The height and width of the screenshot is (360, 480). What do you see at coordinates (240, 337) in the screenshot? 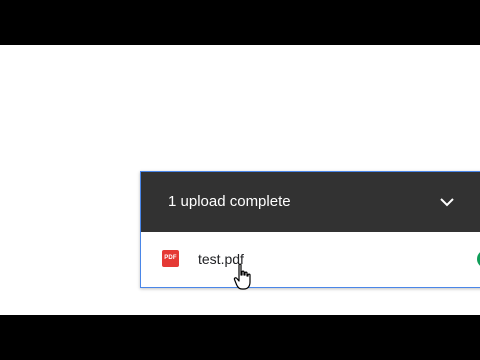
I see `video-letterbox-bottom` at bounding box center [240, 337].